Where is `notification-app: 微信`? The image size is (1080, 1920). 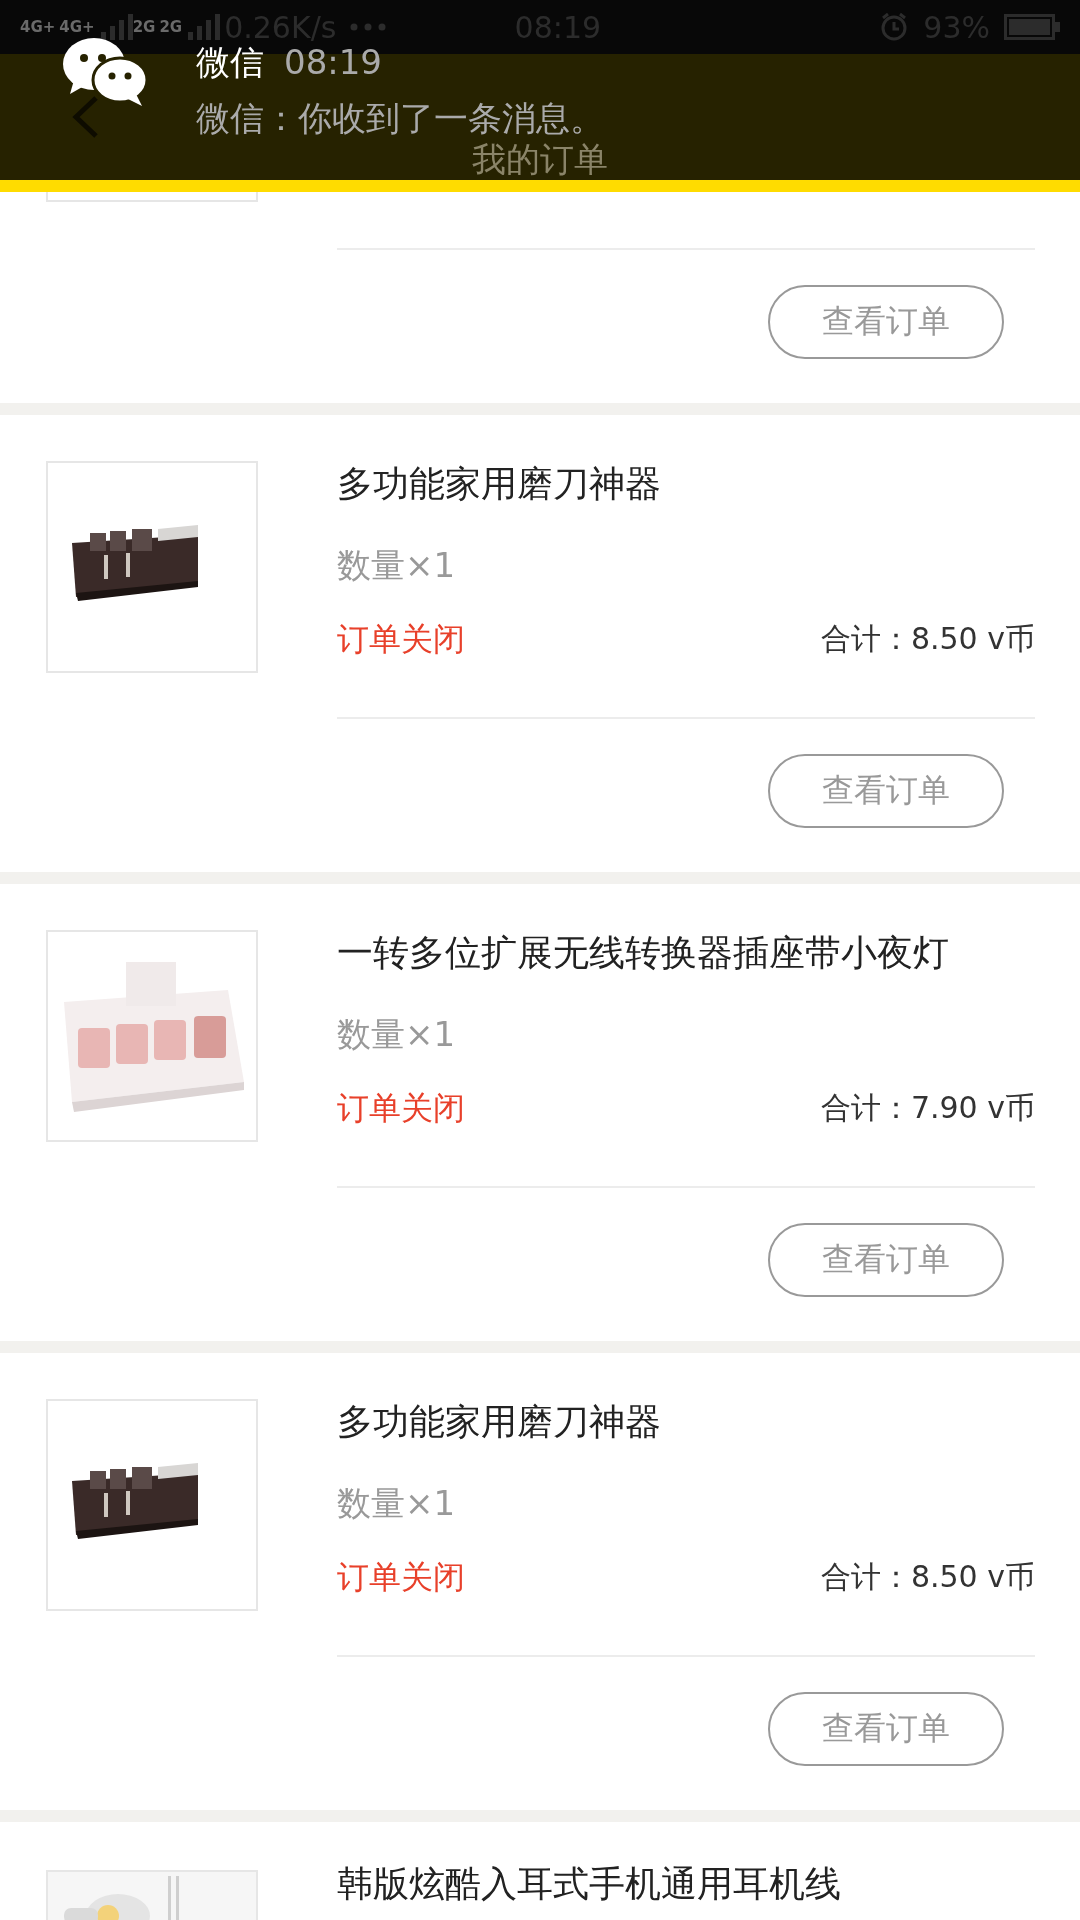
notification-app: 微信 is located at coordinates (230, 62).